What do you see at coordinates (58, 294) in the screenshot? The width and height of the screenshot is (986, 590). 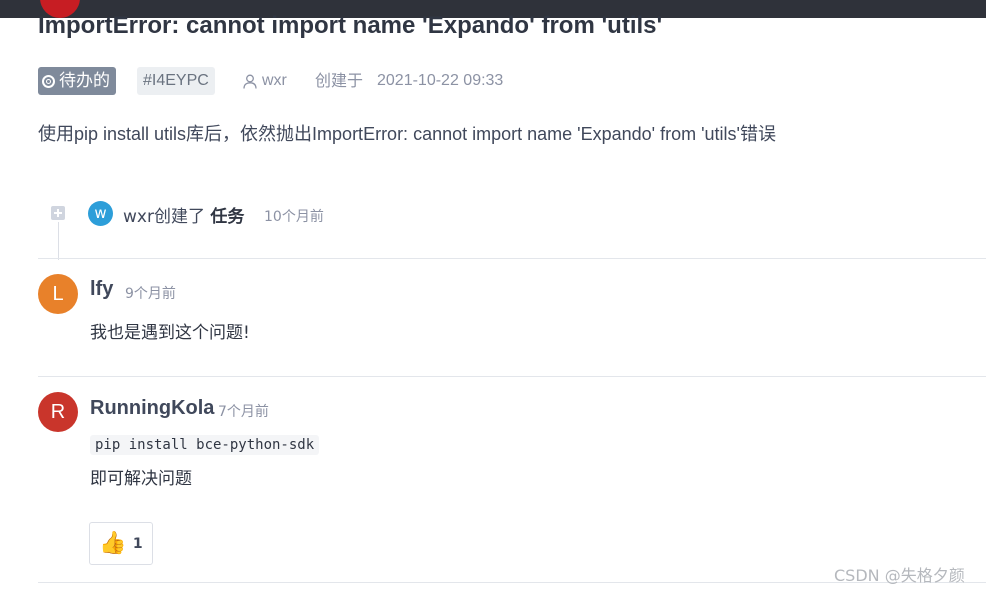 I see `avatar: L` at bounding box center [58, 294].